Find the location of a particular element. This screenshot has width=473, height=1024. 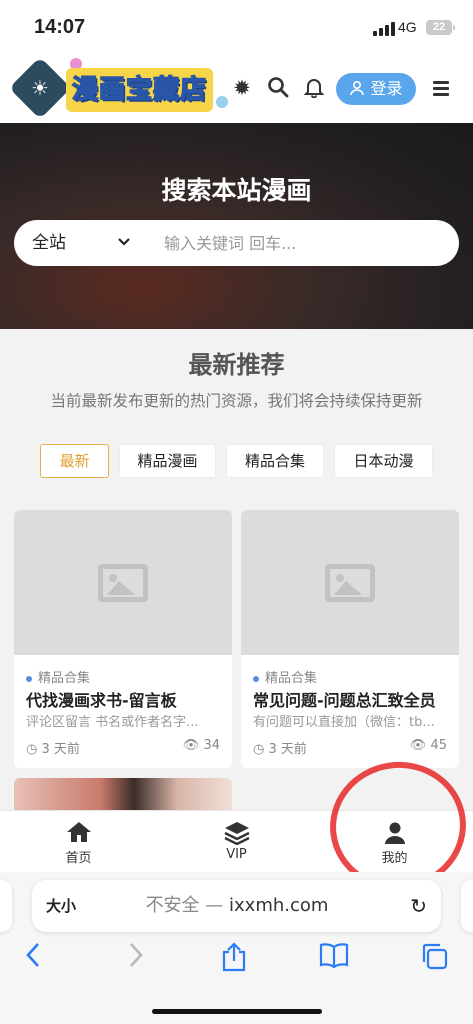

layers-icon is located at coordinates (236, 833).